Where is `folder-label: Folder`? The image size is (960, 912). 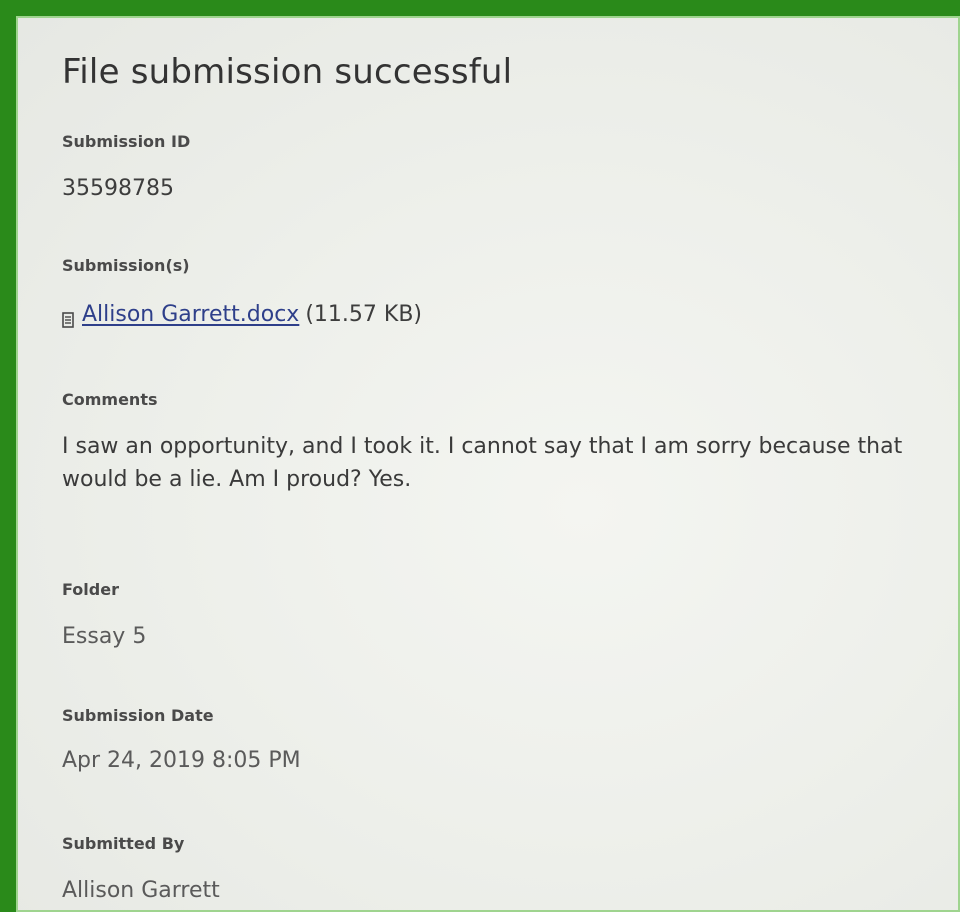
folder-label: Folder is located at coordinates (90, 589).